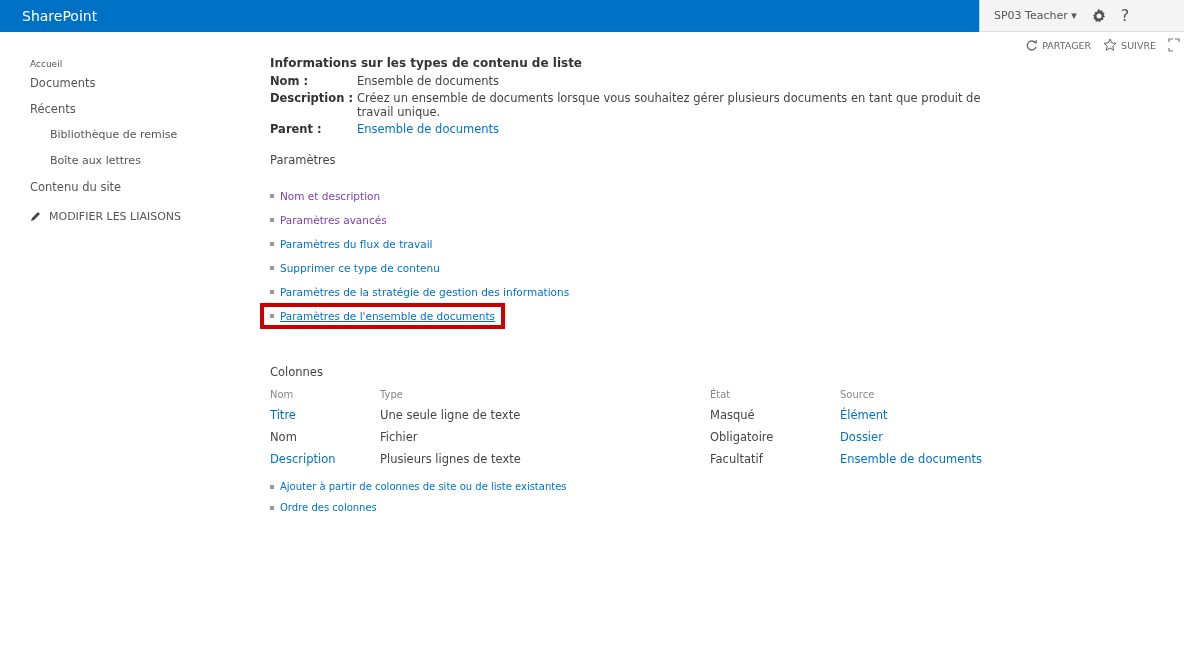 This screenshot has height=664, width=1184. What do you see at coordinates (1032, 45) in the screenshot?
I see `share-icon` at bounding box center [1032, 45].